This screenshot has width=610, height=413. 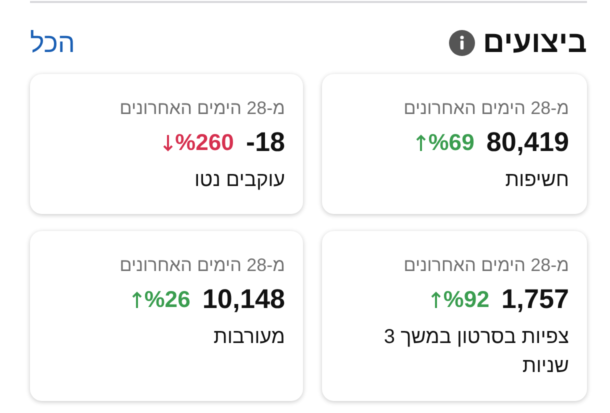 I want to click on change-percent: %92, so click(x=466, y=299).